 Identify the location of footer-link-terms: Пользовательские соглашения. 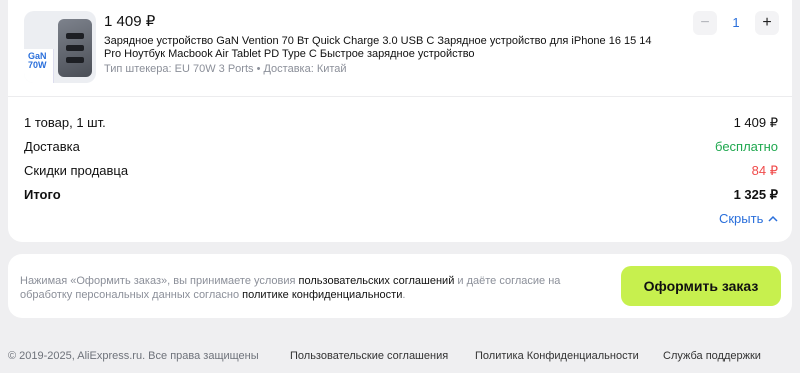
(369, 356).